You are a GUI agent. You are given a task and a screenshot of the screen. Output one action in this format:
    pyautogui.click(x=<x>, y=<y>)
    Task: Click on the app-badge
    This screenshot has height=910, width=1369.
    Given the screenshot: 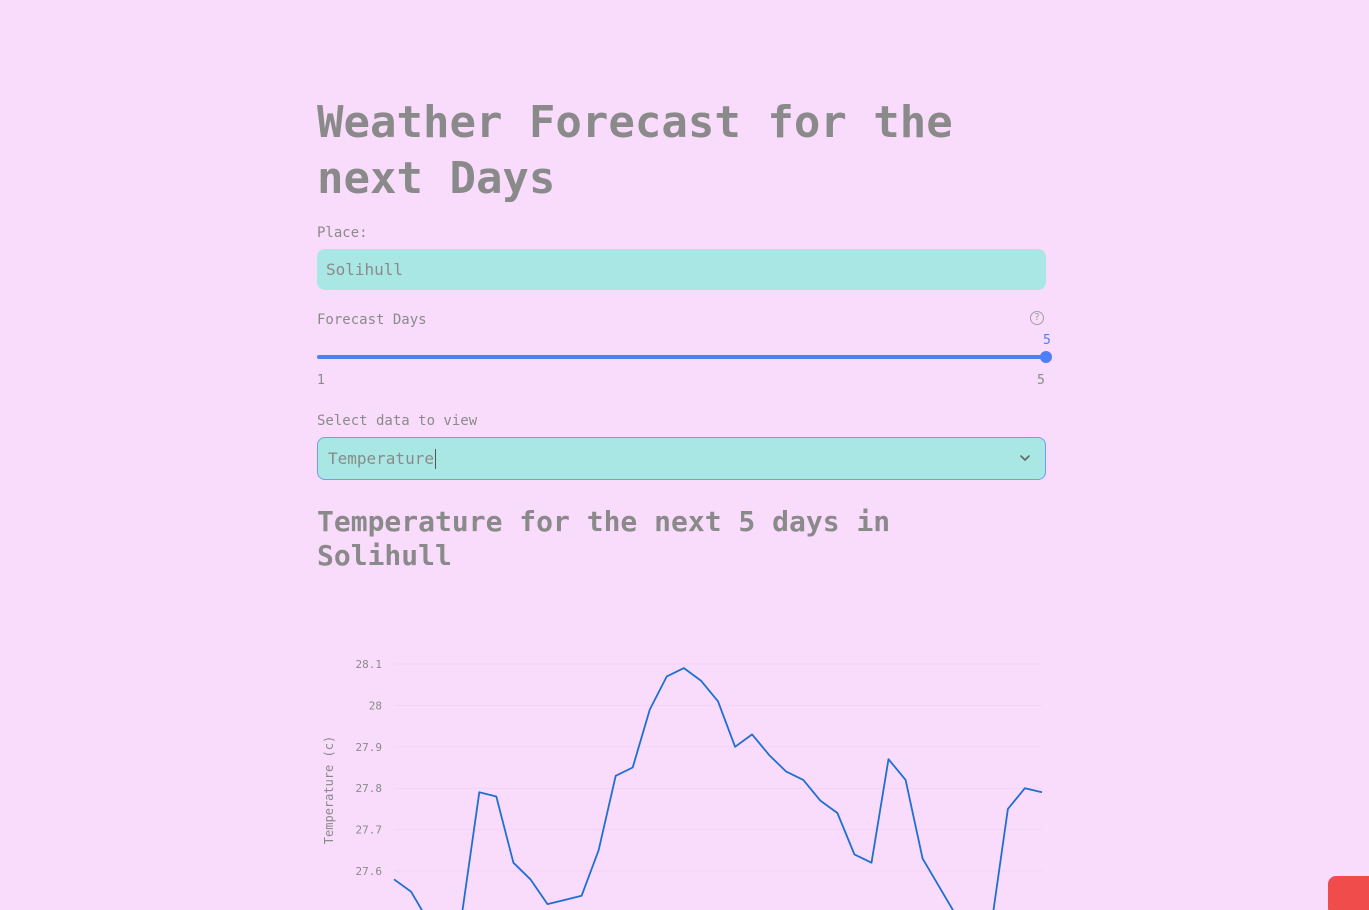 What is the action you would take?
    pyautogui.click(x=1348, y=893)
    